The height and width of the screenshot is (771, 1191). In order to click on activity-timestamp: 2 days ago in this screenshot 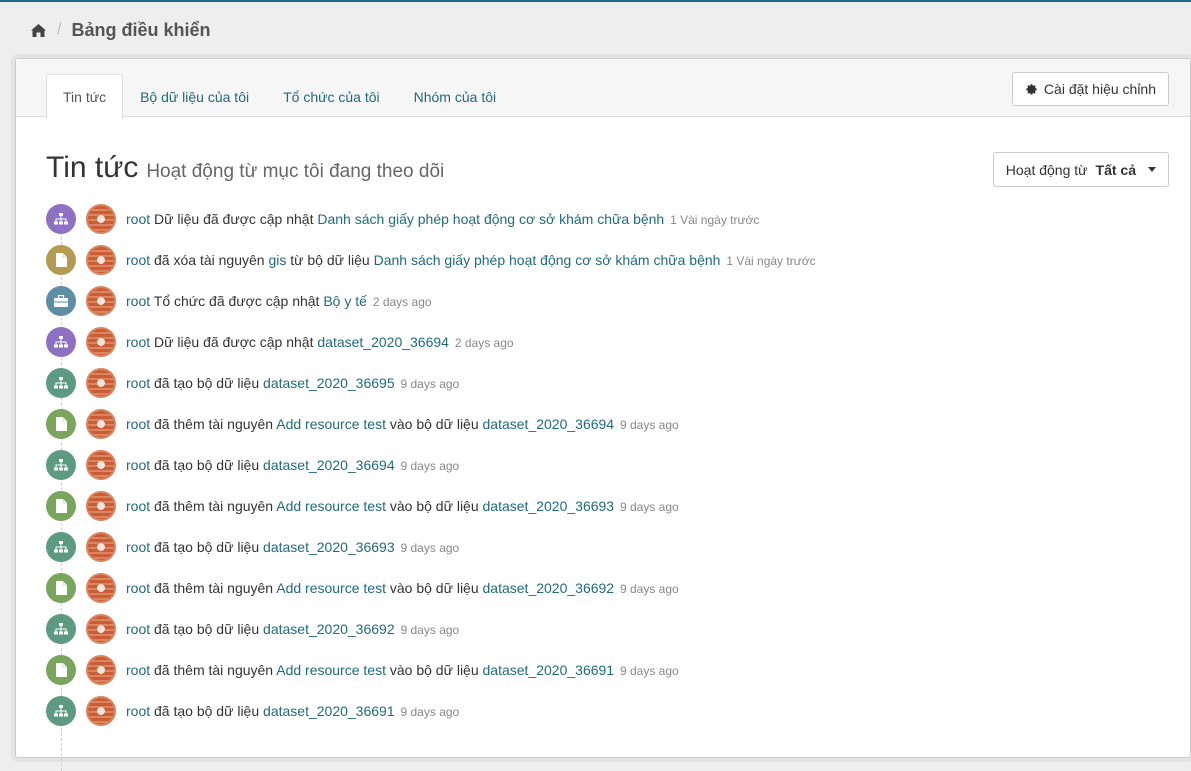, I will do `click(484, 342)`.